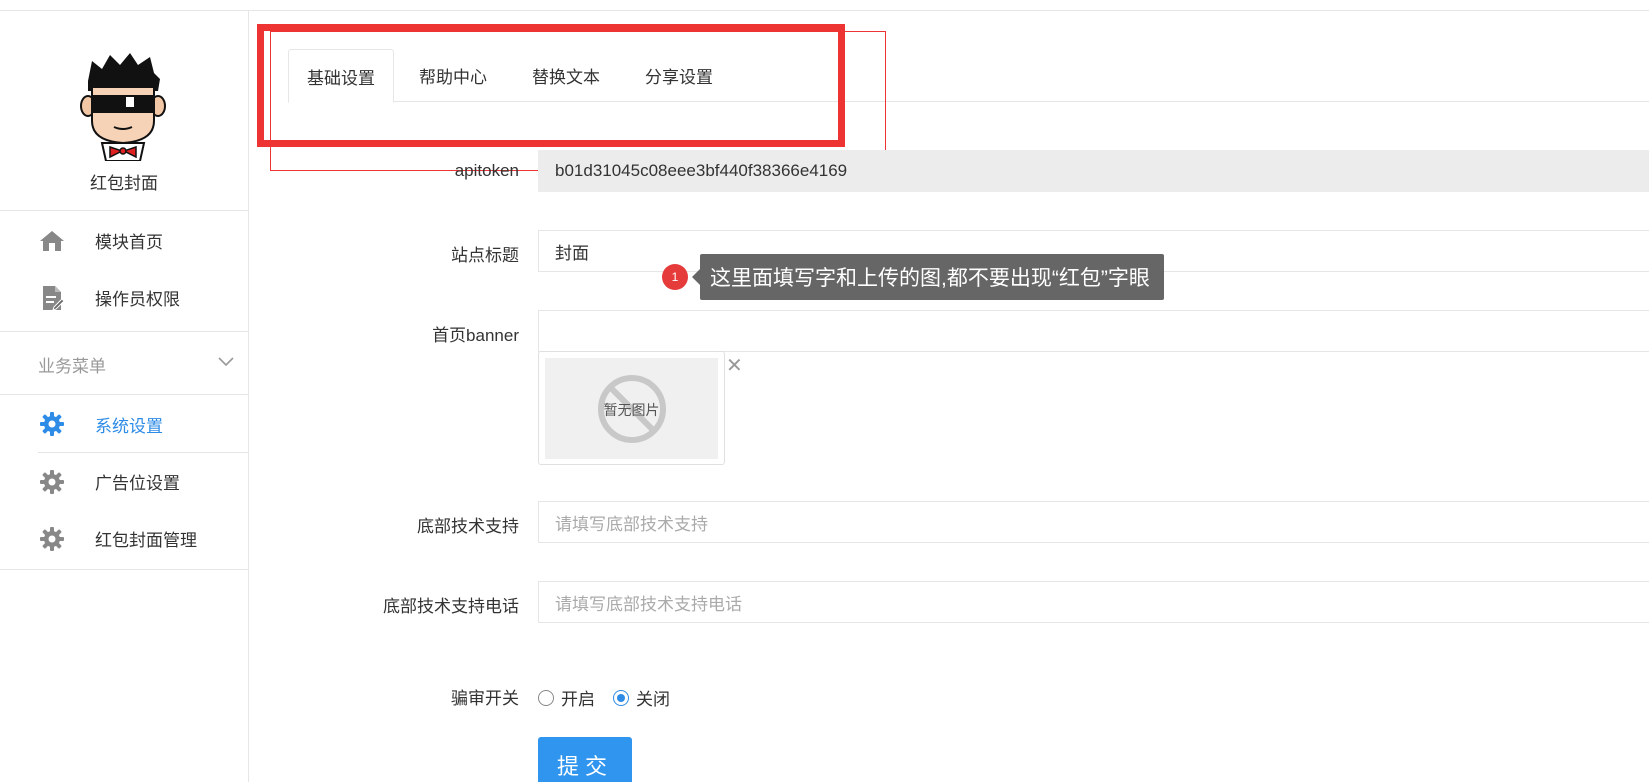 This screenshot has width=1649, height=782. What do you see at coordinates (1093, 522) in the screenshot?
I see `footer-support-input: 请填写底部技术支持` at bounding box center [1093, 522].